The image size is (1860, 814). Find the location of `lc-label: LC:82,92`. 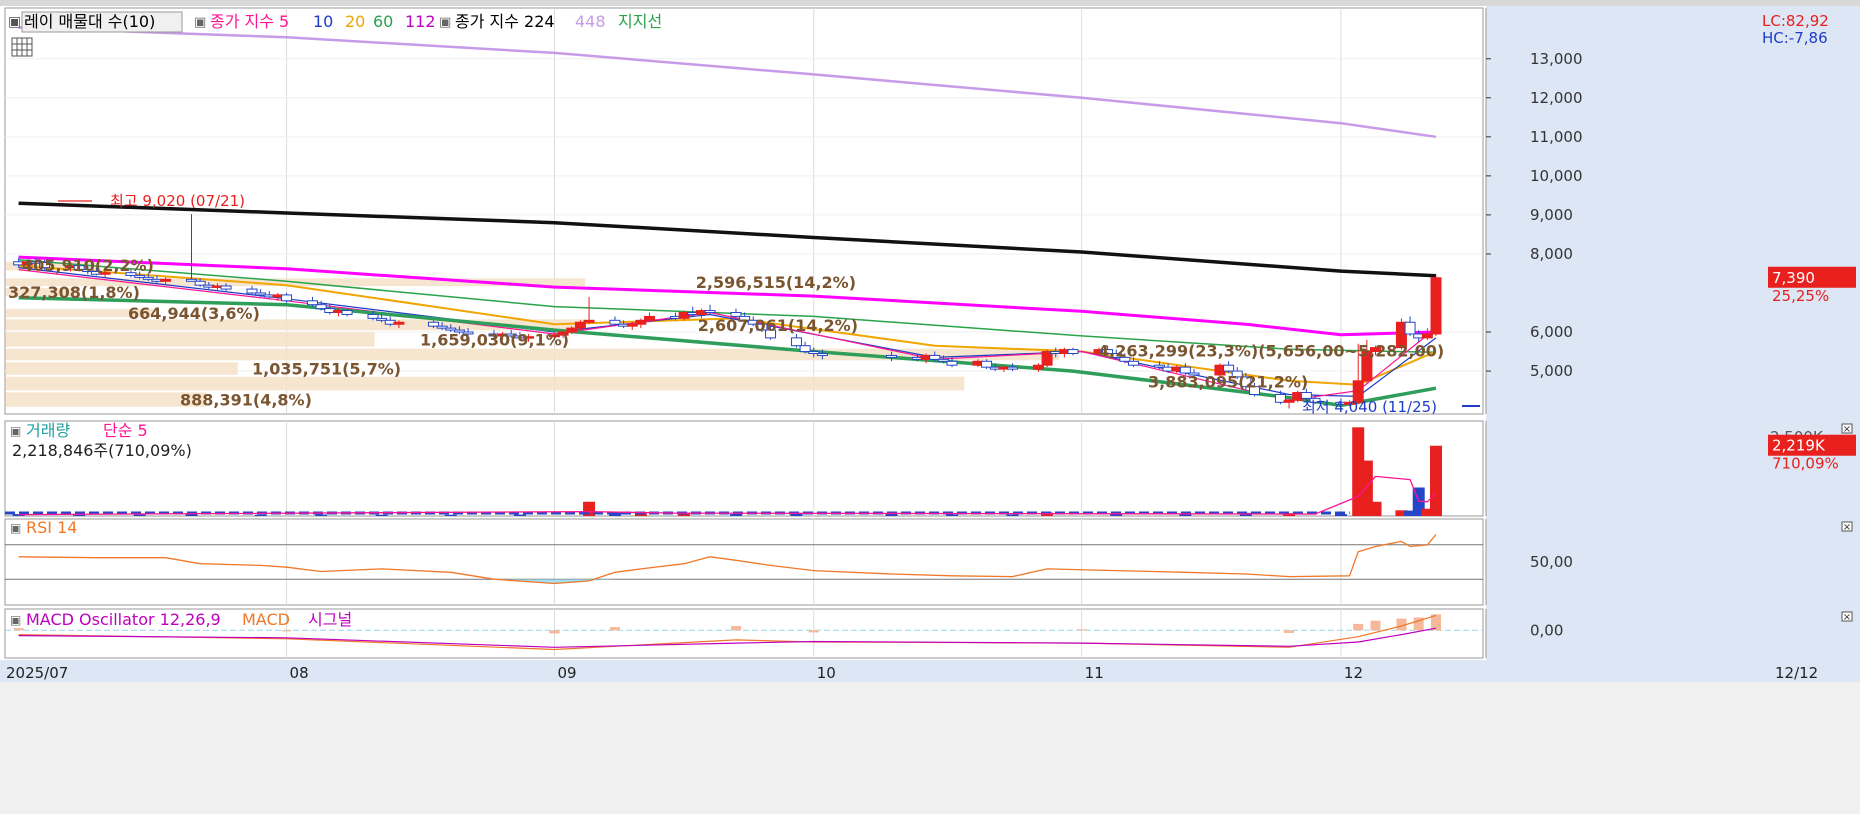

lc-label: LC:82,92 is located at coordinates (1795, 21).